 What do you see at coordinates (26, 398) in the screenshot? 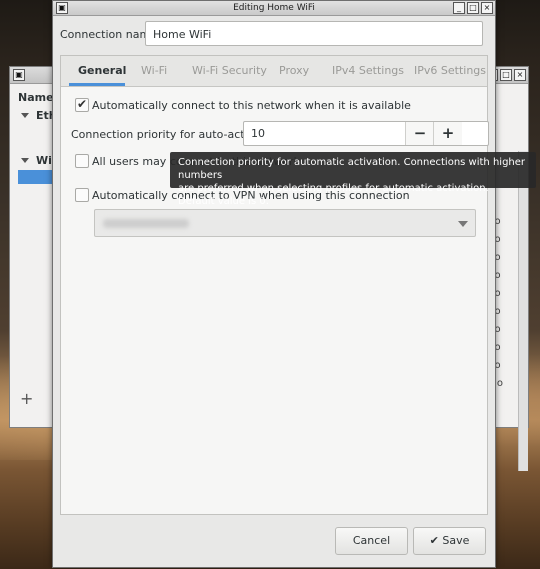
I see `add-connection-button: +` at bounding box center [26, 398].